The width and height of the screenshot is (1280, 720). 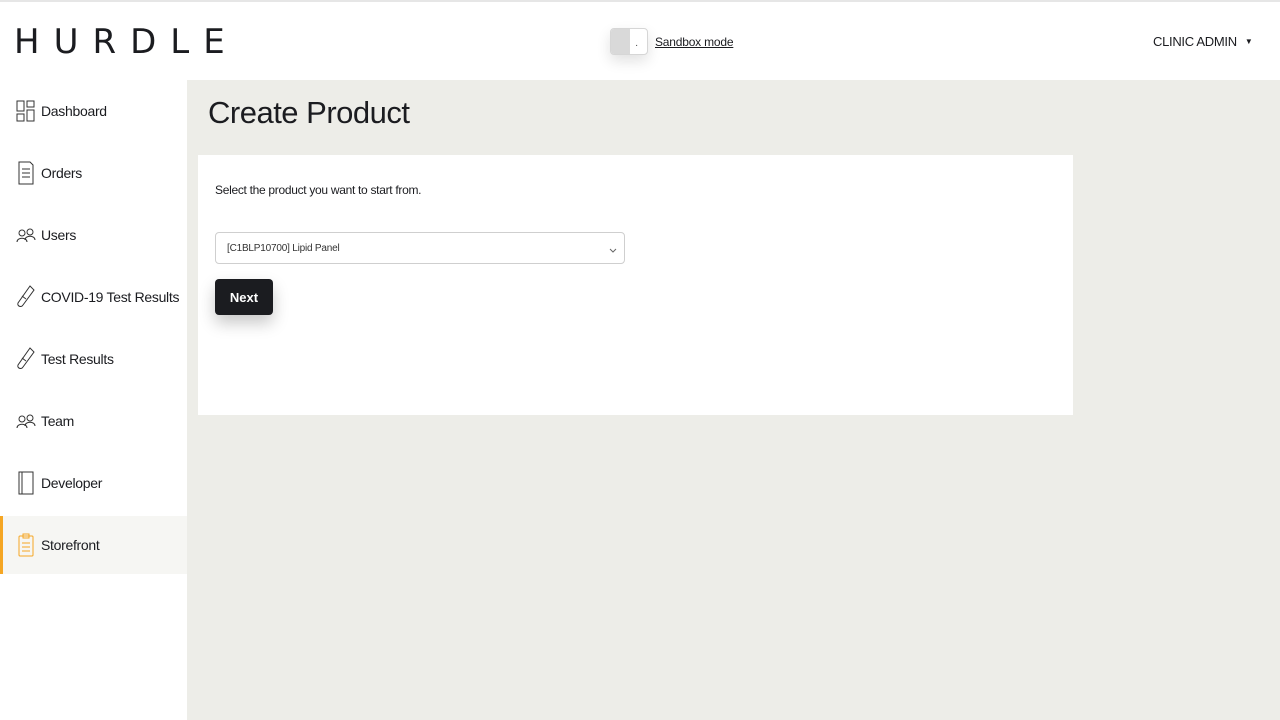 What do you see at coordinates (126, 42) in the screenshot?
I see `hurdle-logo: HURDLE` at bounding box center [126, 42].